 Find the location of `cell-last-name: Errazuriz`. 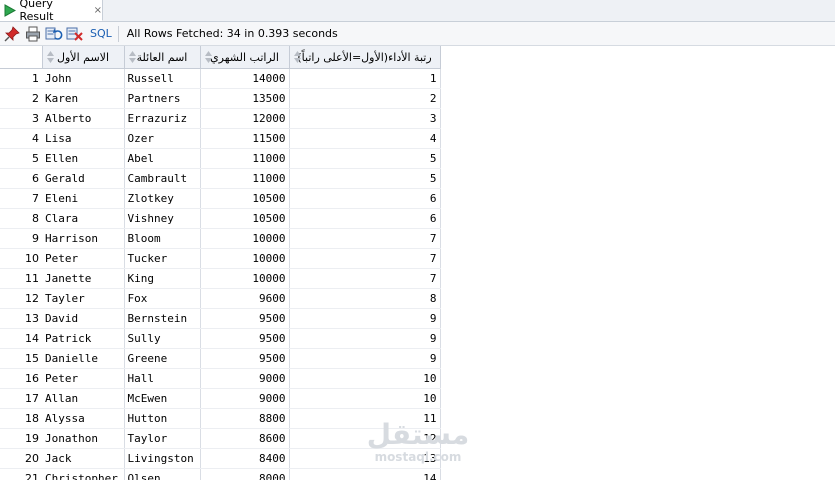

cell-last-name: Errazuriz is located at coordinates (162, 118).